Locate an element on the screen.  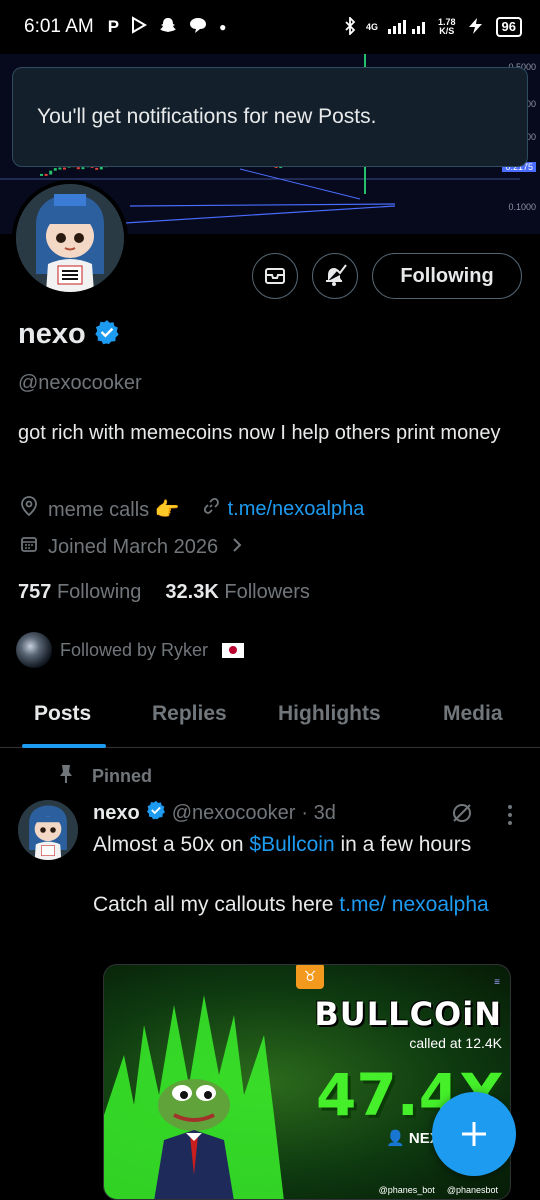
notify-button is located at coordinates (335, 276).